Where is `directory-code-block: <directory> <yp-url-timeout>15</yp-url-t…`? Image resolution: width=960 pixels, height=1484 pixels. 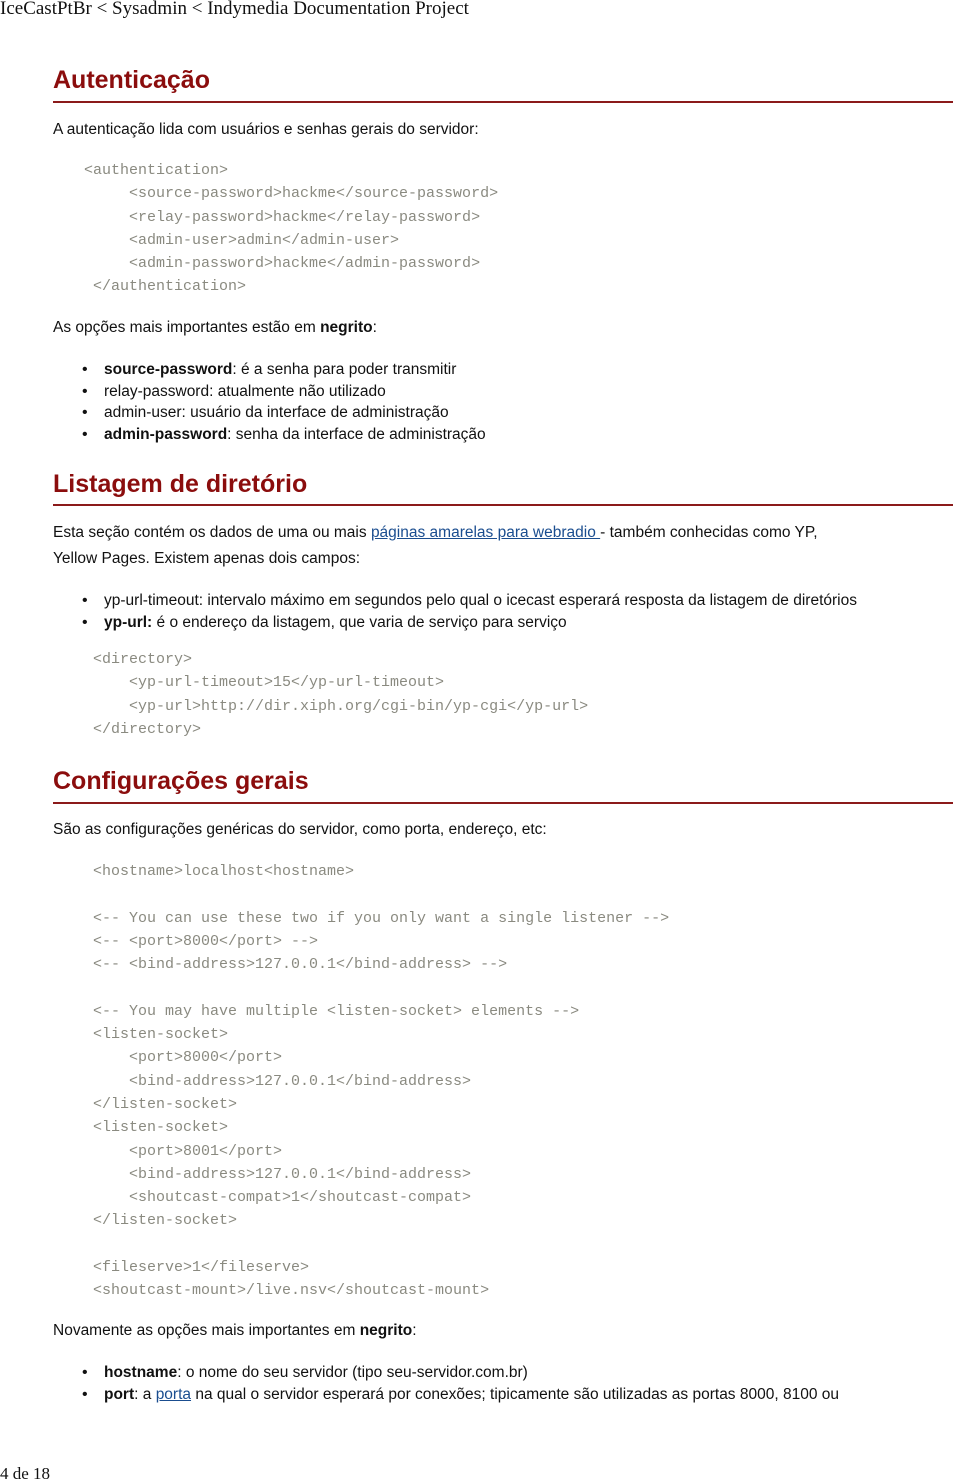
directory-code-block: <directory> <yp-url-timeout>15</yp-url-t… is located at coordinates (341, 694).